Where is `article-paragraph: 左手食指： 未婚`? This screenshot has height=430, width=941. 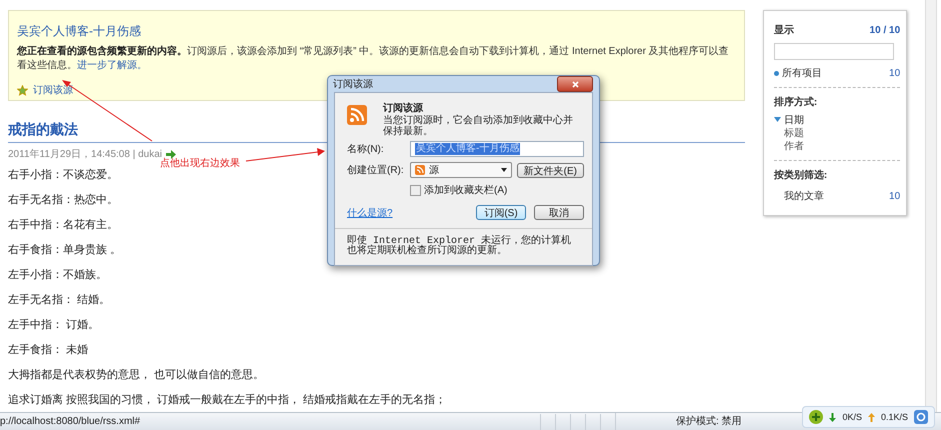
article-paragraph: 左手食指： 未婚 is located at coordinates (48, 350).